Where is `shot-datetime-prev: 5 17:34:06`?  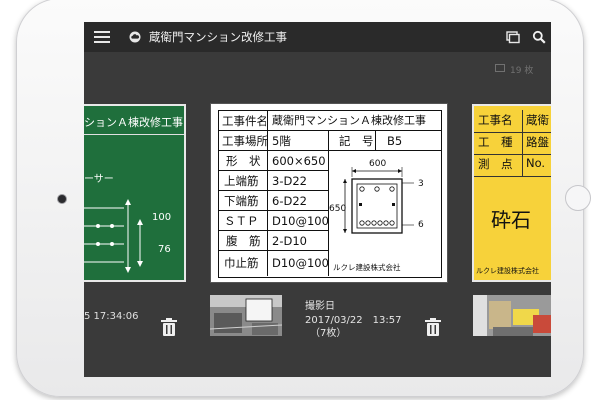 shot-datetime-prev: 5 17:34:06 is located at coordinates (111, 316).